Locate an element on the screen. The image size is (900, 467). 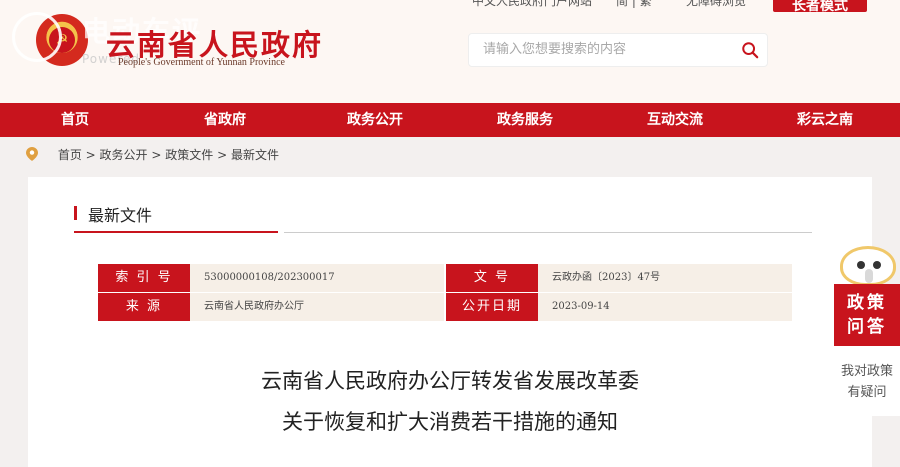
nav-item-yunnan: 彩云之南 is located at coordinates (825, 120).